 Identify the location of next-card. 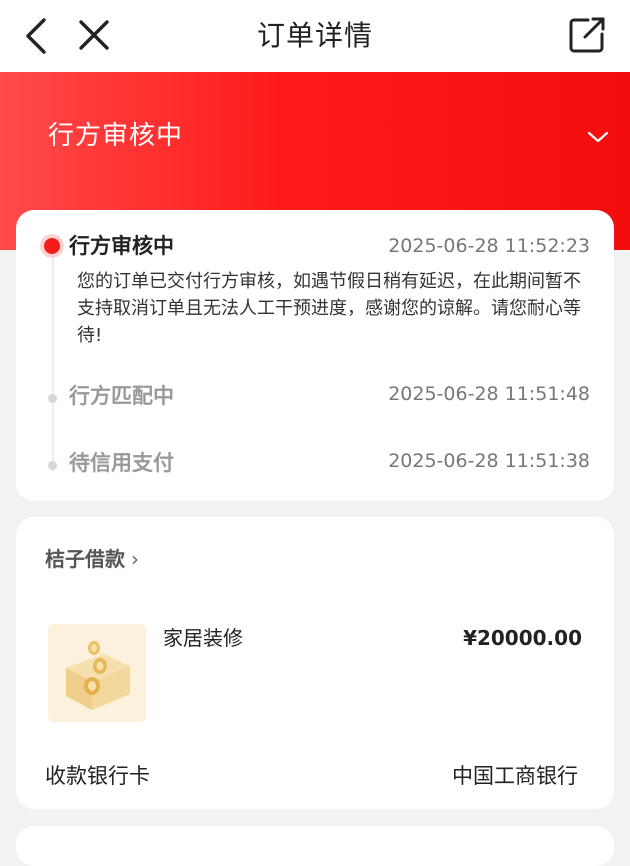
(315, 846).